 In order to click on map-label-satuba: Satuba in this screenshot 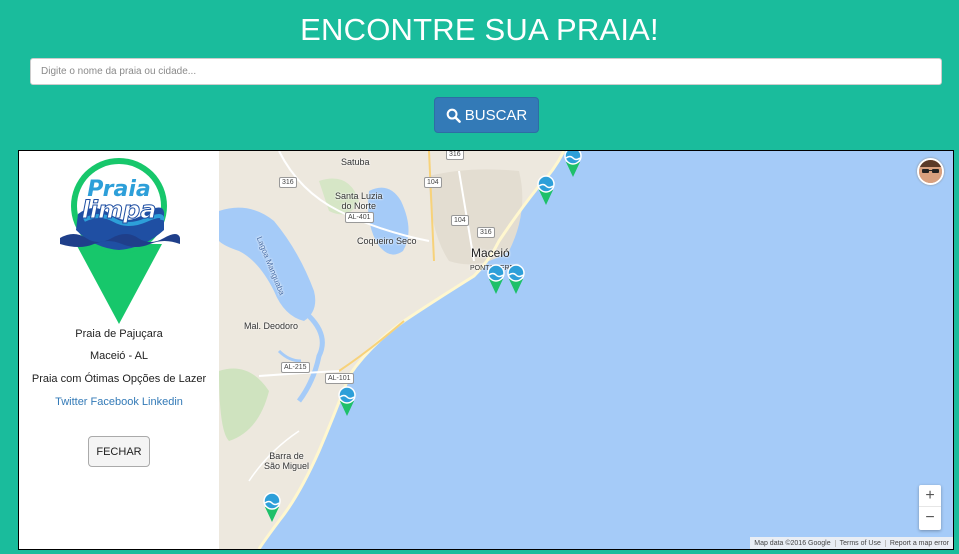, I will do `click(355, 162)`.